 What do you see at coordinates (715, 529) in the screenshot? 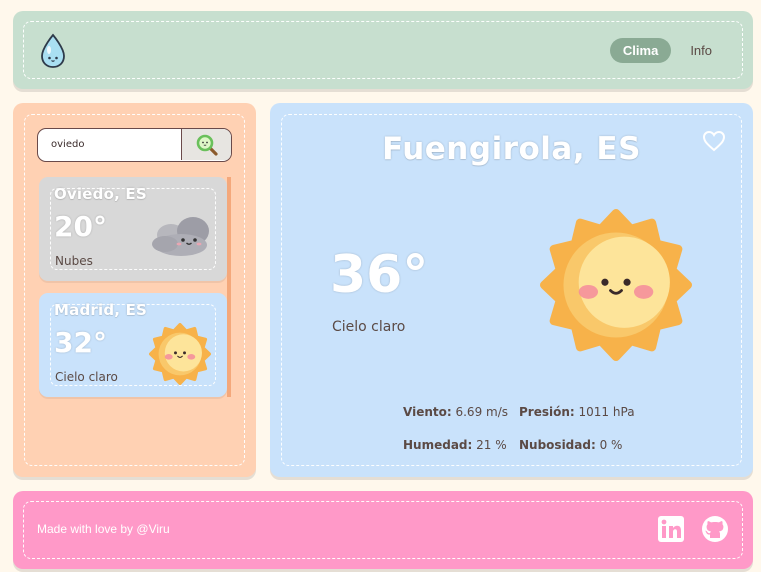
I see `github-icon` at bounding box center [715, 529].